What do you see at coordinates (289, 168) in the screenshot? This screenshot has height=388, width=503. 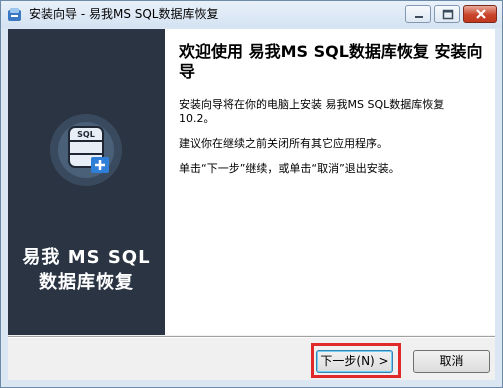 I see `instructions-text: 单击“下一步”继续，或单击“取消”退出安装。` at bounding box center [289, 168].